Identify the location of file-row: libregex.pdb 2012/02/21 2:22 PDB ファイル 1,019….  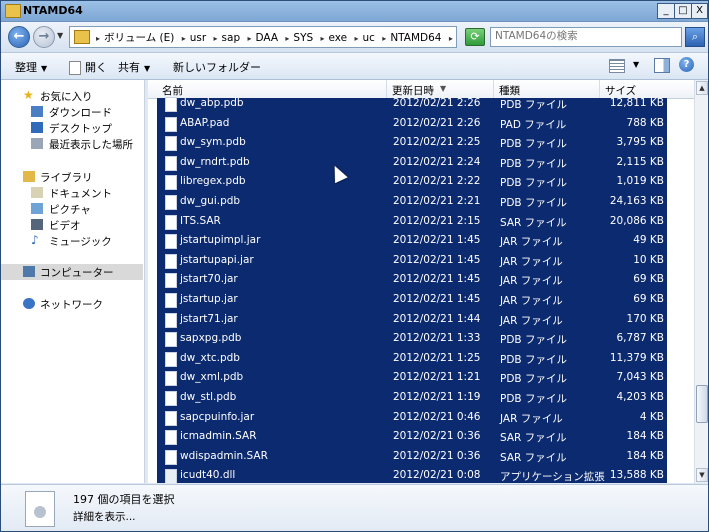
(412, 182).